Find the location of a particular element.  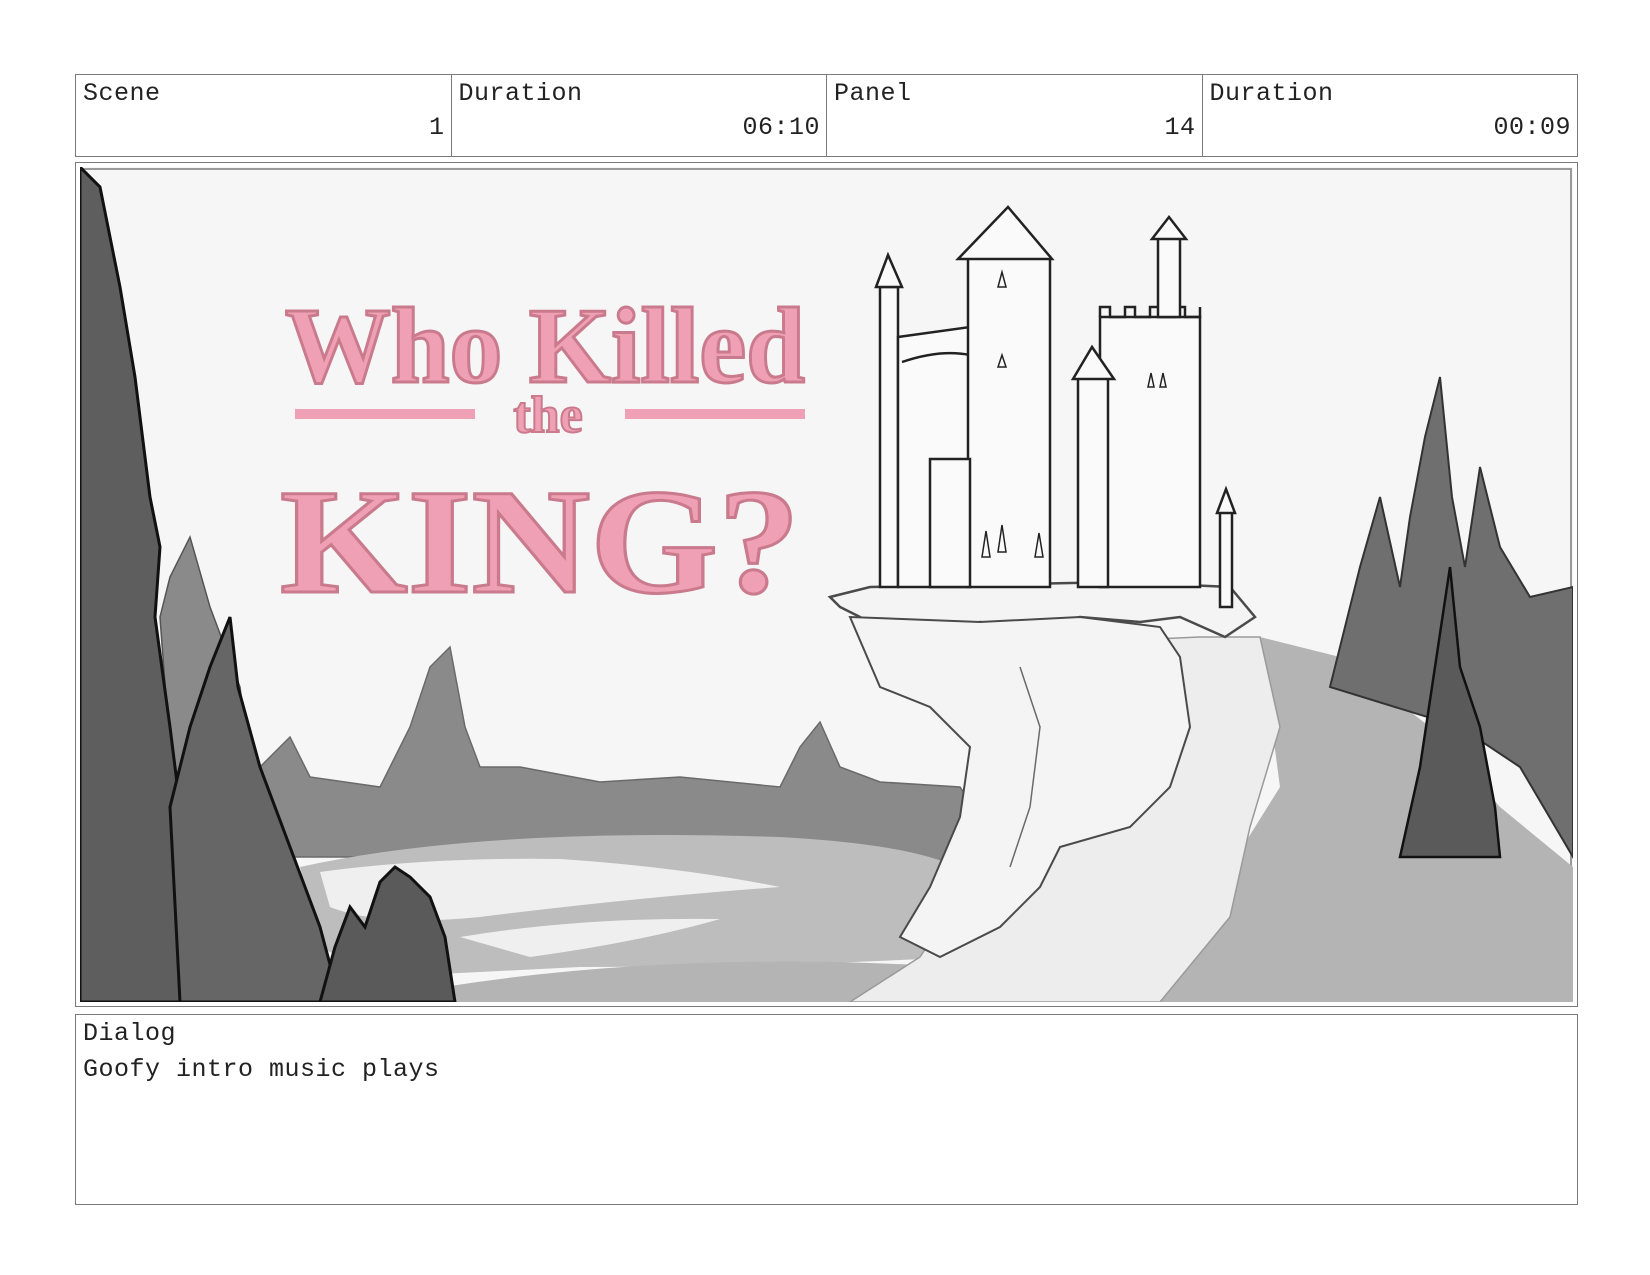

scene-duration-cell: Duration 06:10 is located at coordinates (639, 115).